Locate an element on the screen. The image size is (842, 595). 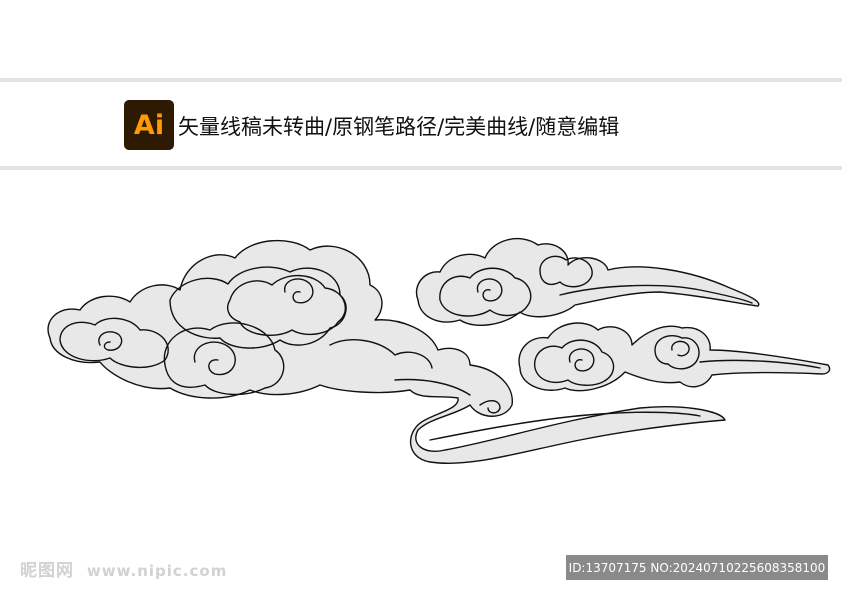
image-id-text: ID:13707175 NO:20240710225608358100 is located at coordinates (697, 567).